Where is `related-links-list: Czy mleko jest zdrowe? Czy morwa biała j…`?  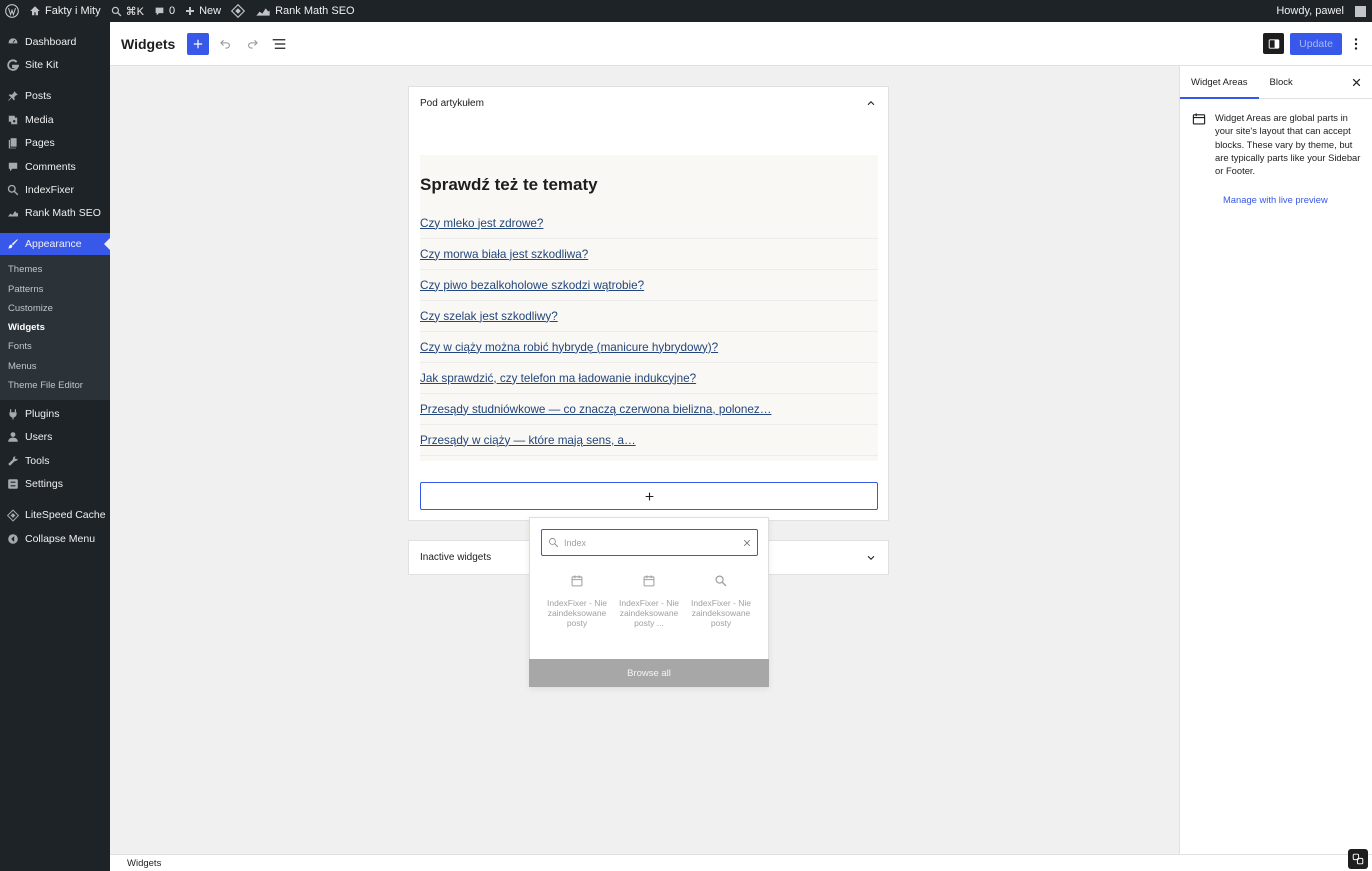 related-links-list: Czy mleko jest zdrowe? Czy morwa biała j… is located at coordinates (649, 332).